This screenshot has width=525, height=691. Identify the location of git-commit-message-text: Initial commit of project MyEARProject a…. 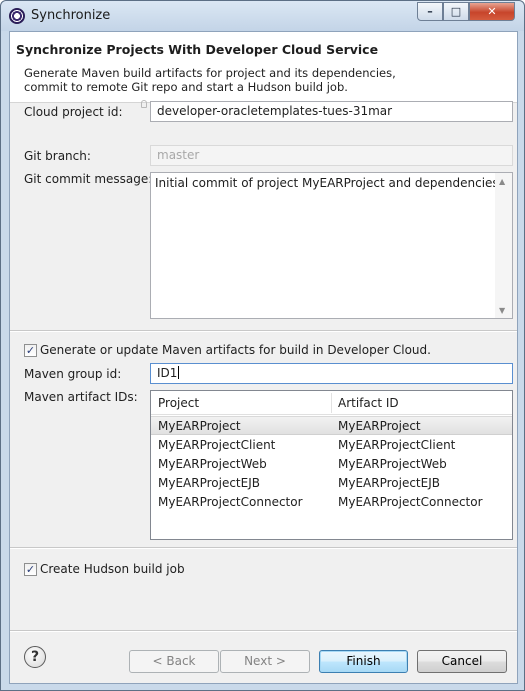
(329, 183).